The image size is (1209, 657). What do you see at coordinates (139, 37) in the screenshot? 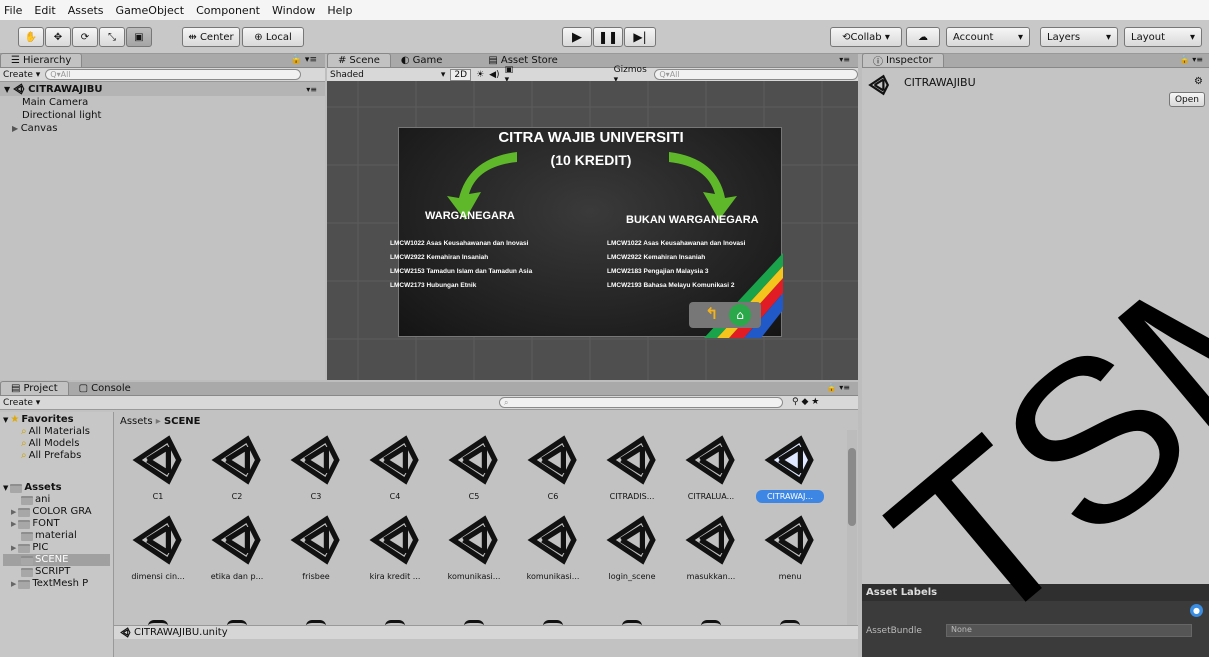
I see `rect-tool-icon: ▣` at bounding box center [139, 37].